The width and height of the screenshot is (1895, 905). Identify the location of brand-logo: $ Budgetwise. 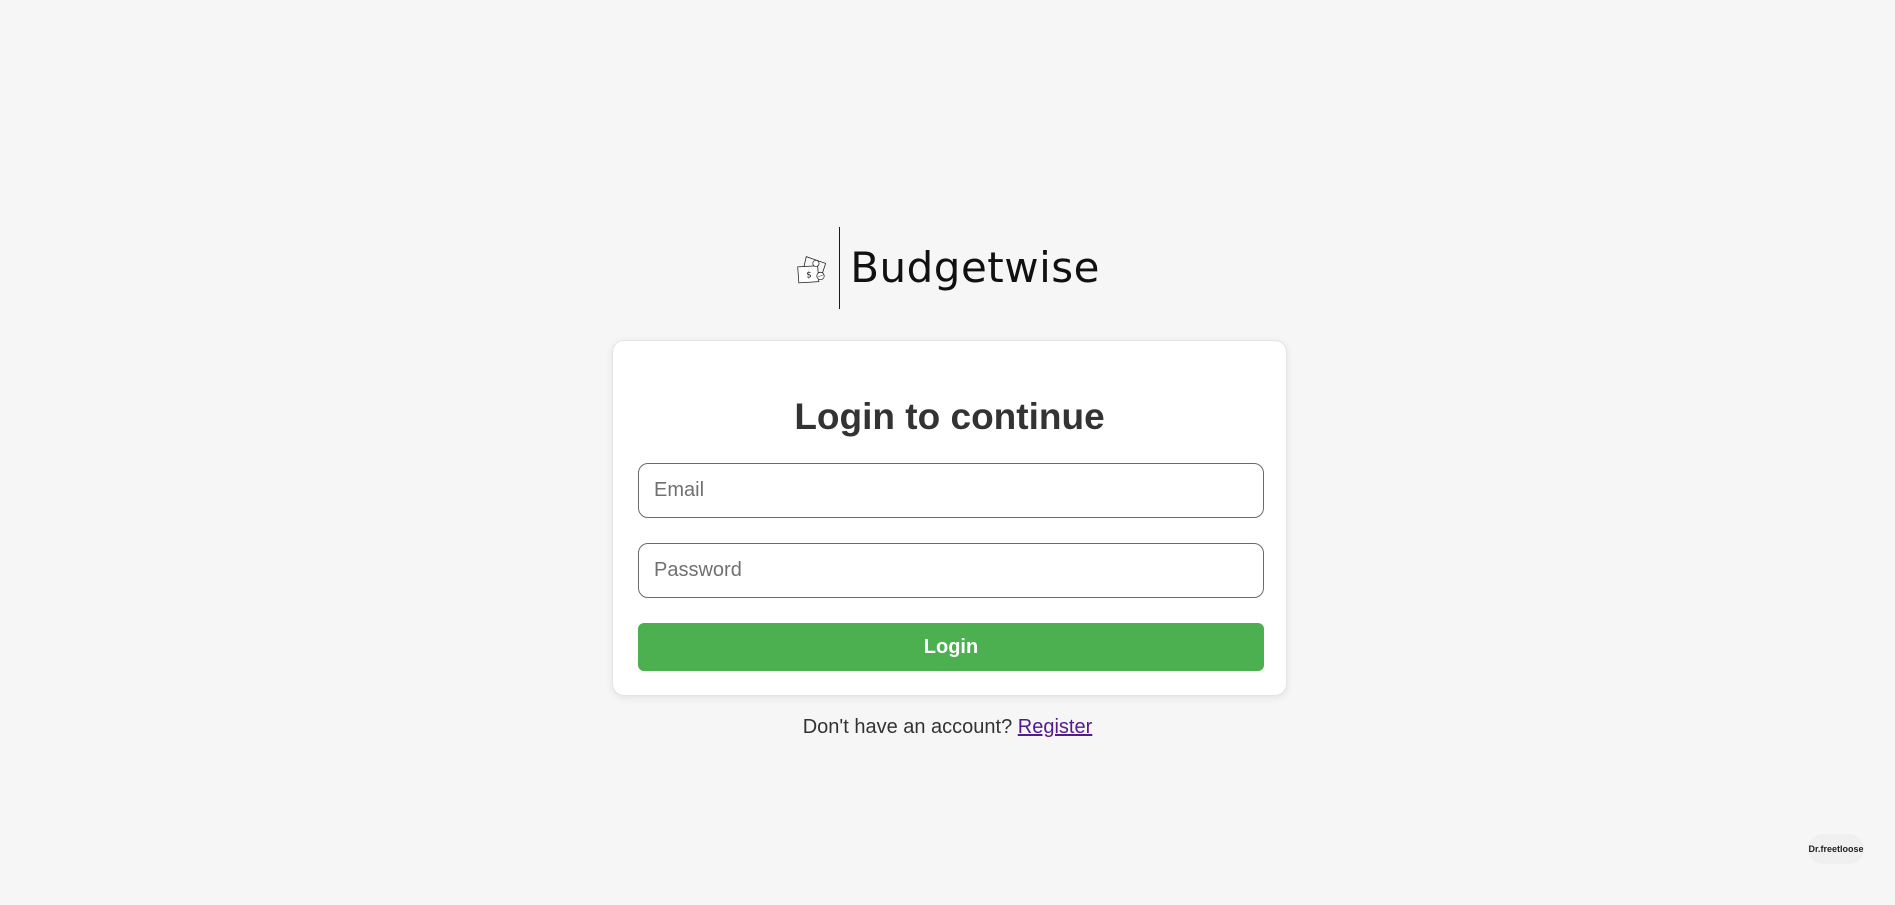
(948, 268).